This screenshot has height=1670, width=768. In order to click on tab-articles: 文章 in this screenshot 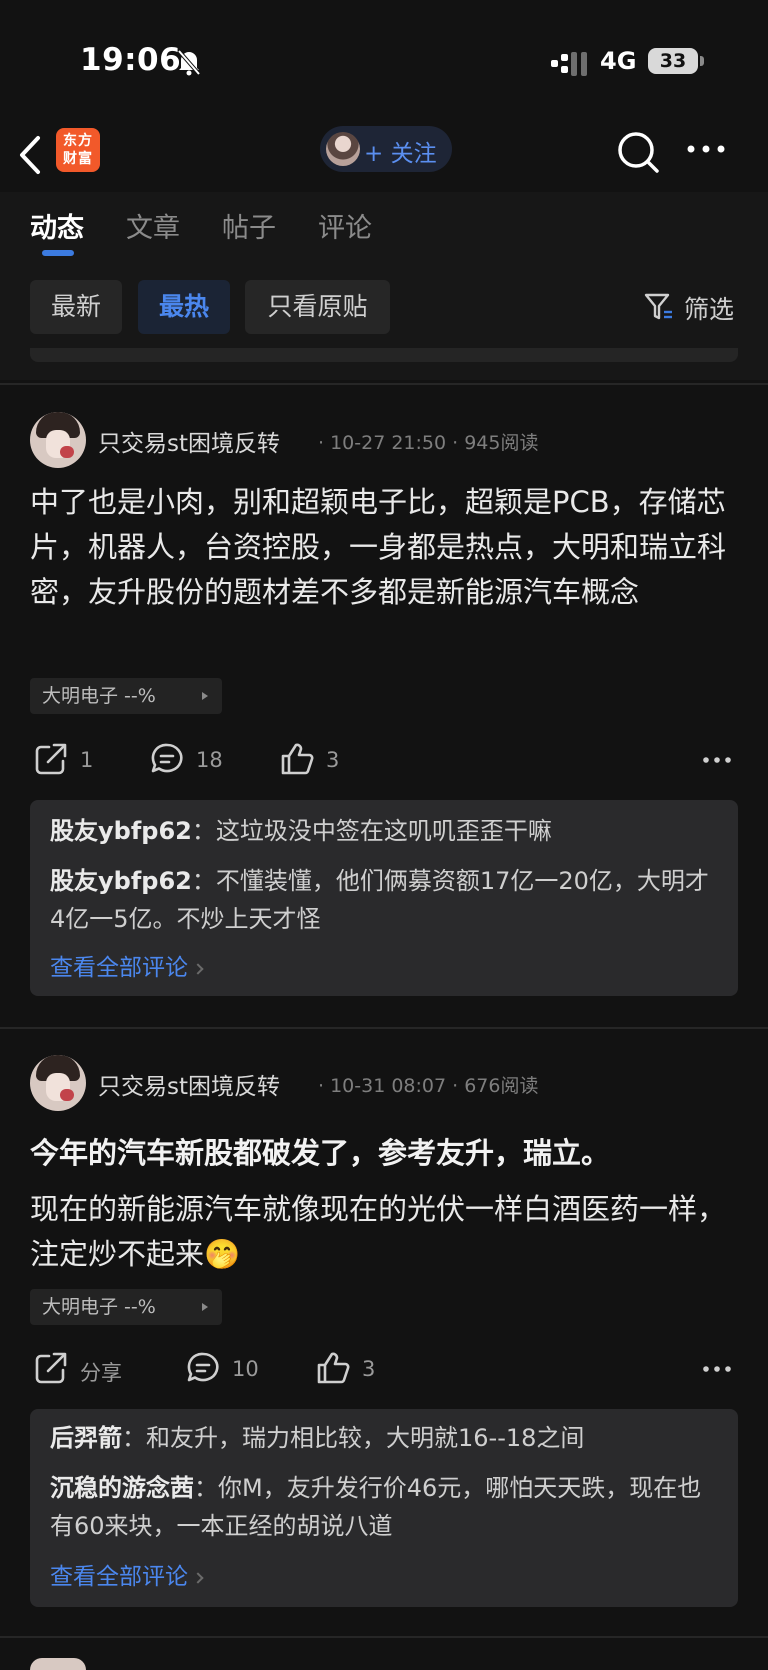, I will do `click(153, 225)`.